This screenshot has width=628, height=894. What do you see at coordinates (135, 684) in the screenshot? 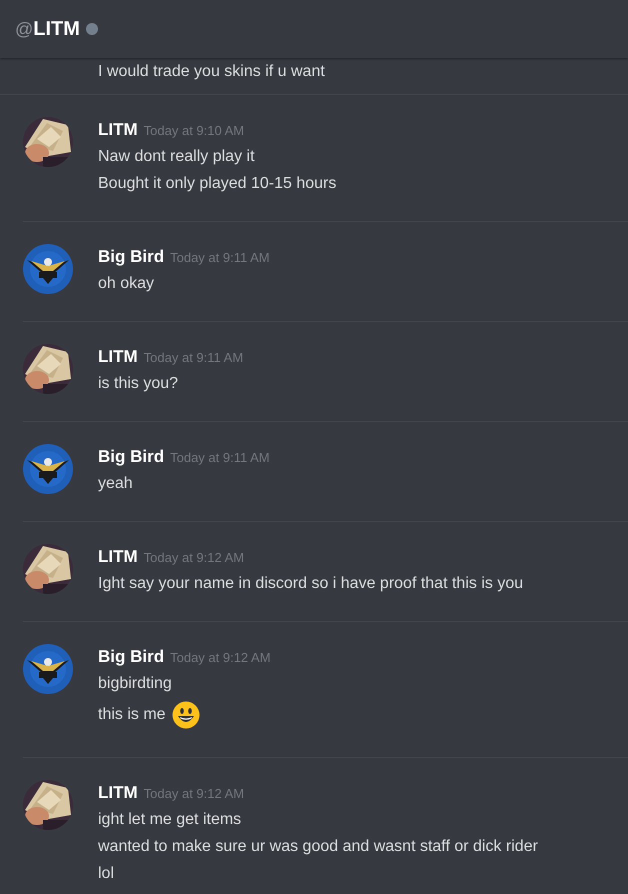
I see `message-text: bigbirdting` at bounding box center [135, 684].